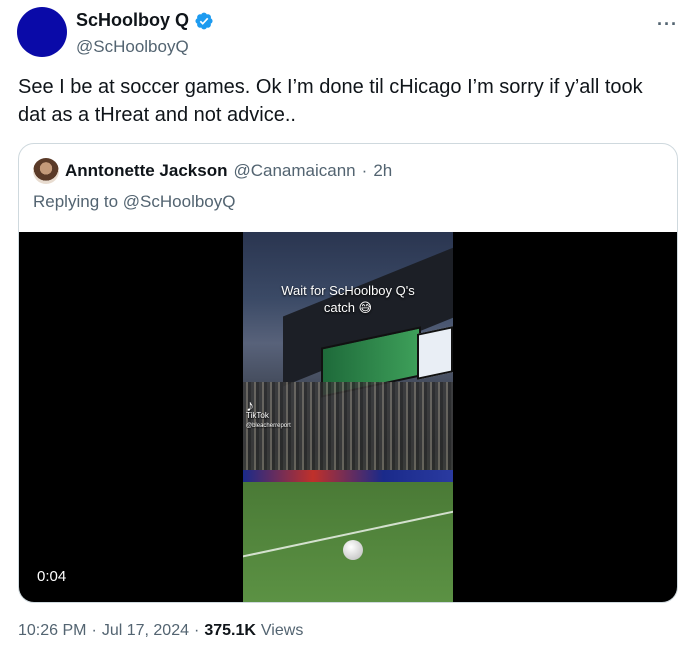 This screenshot has height=660, width=696. What do you see at coordinates (348, 290) in the screenshot?
I see `video-caption-line1: Wait for ScHoolboy Q's` at bounding box center [348, 290].